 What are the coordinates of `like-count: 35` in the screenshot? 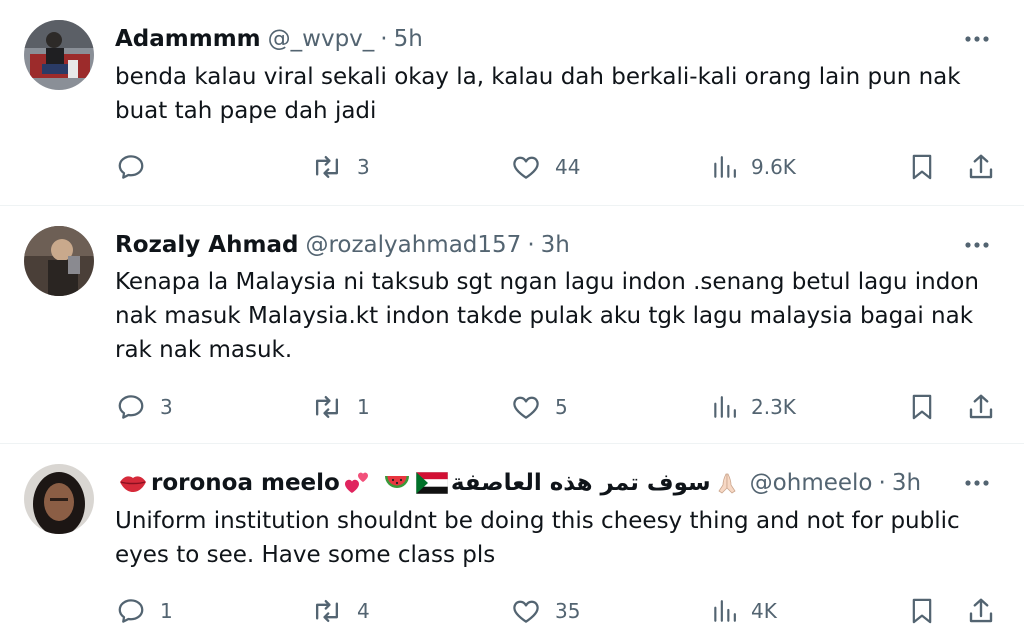 It's located at (568, 611).